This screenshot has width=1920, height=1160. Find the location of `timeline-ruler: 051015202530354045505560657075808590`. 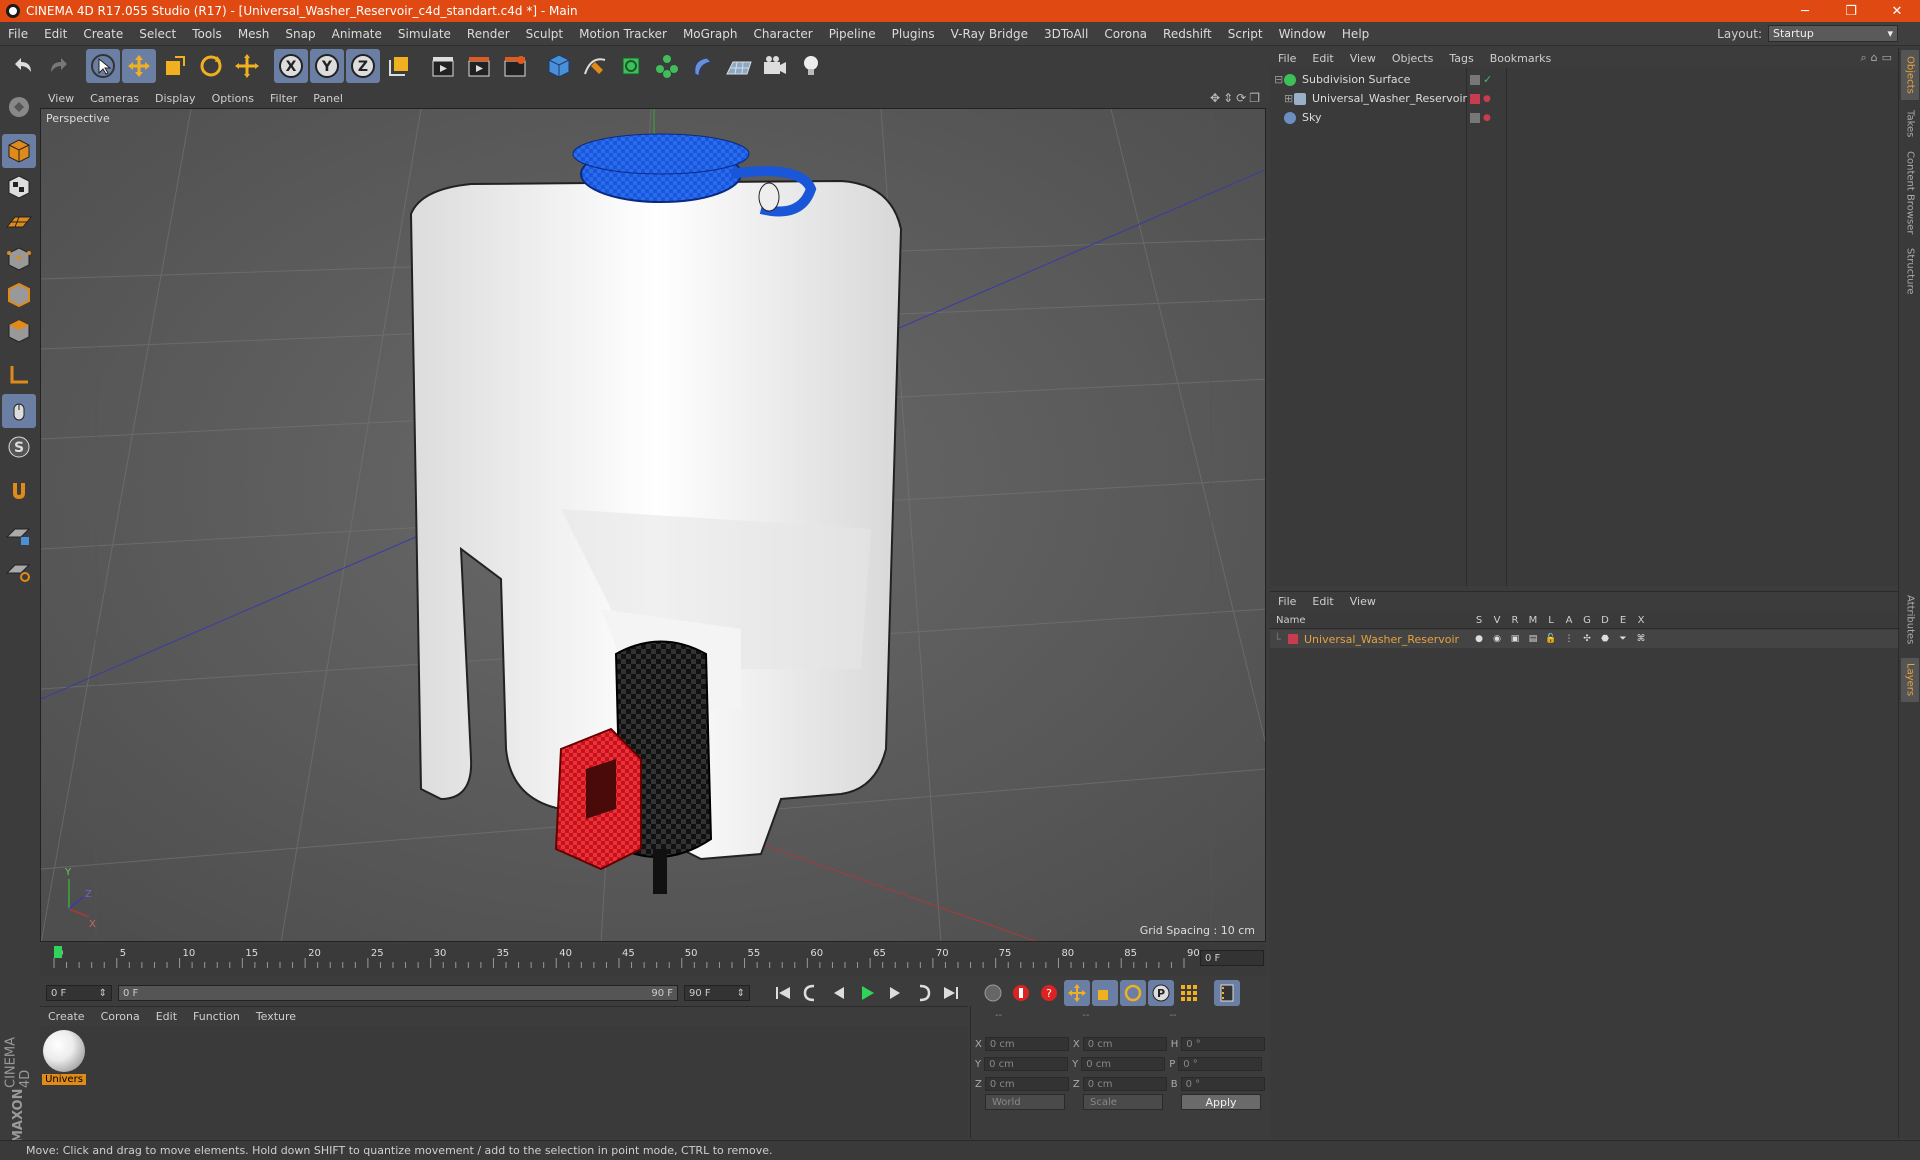

timeline-ruler: 051015202530354045505560657075808590 is located at coordinates (625, 959).